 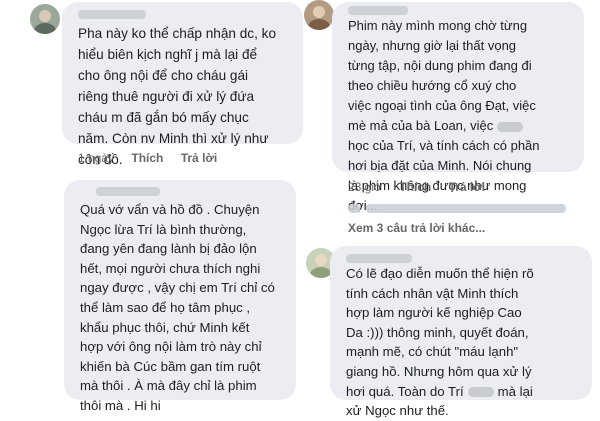 I want to click on comment-actions: 1 ngày Thích Trả lời, so click(x=154, y=158).